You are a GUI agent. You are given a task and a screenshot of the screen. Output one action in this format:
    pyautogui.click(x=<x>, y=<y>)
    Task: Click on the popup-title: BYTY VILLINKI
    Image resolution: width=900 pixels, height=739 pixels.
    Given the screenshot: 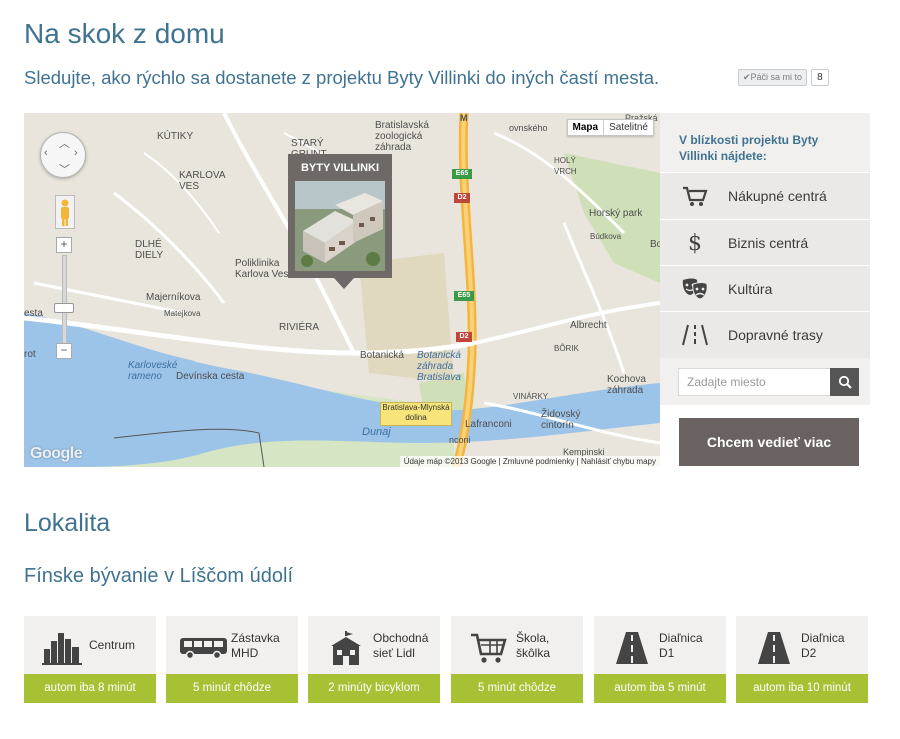 What is the action you would take?
    pyautogui.click(x=340, y=168)
    